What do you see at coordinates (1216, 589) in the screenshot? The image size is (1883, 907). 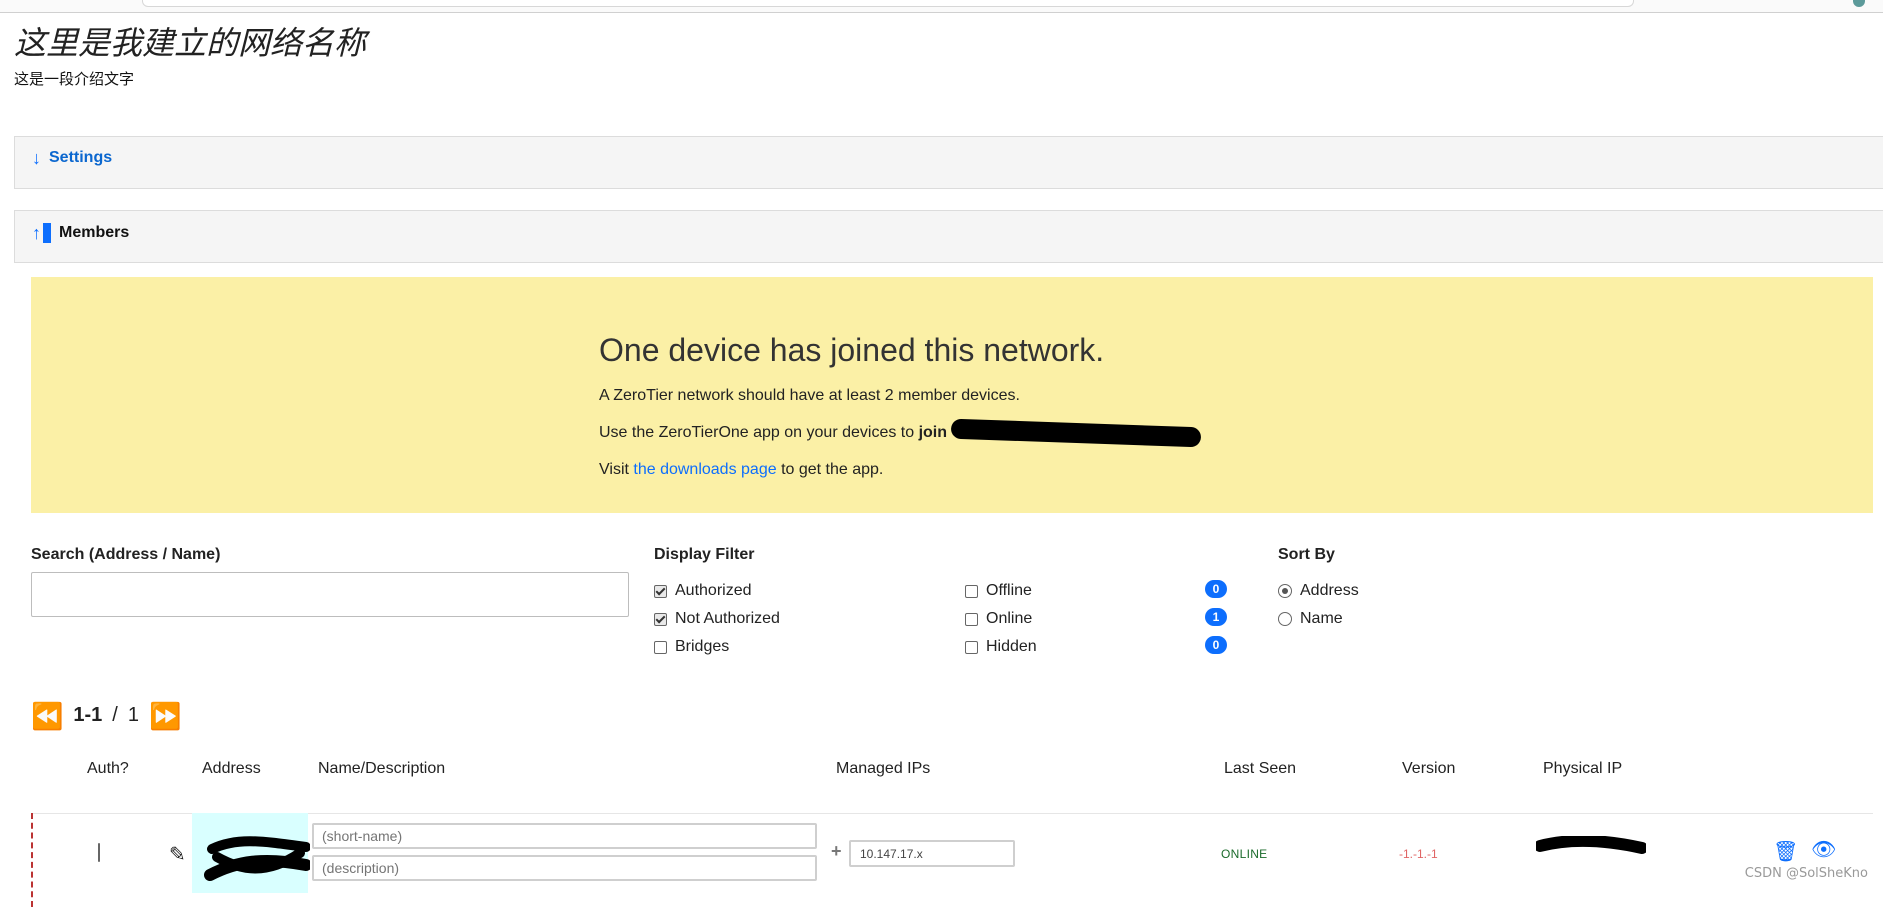 I see `offline-count-badge: 0` at bounding box center [1216, 589].